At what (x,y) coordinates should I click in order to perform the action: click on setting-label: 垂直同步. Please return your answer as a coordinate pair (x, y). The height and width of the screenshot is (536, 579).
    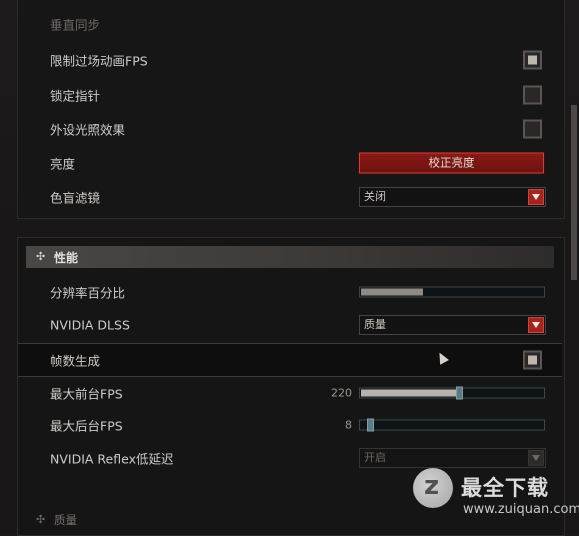
    Looking at the image, I should click on (75, 25).